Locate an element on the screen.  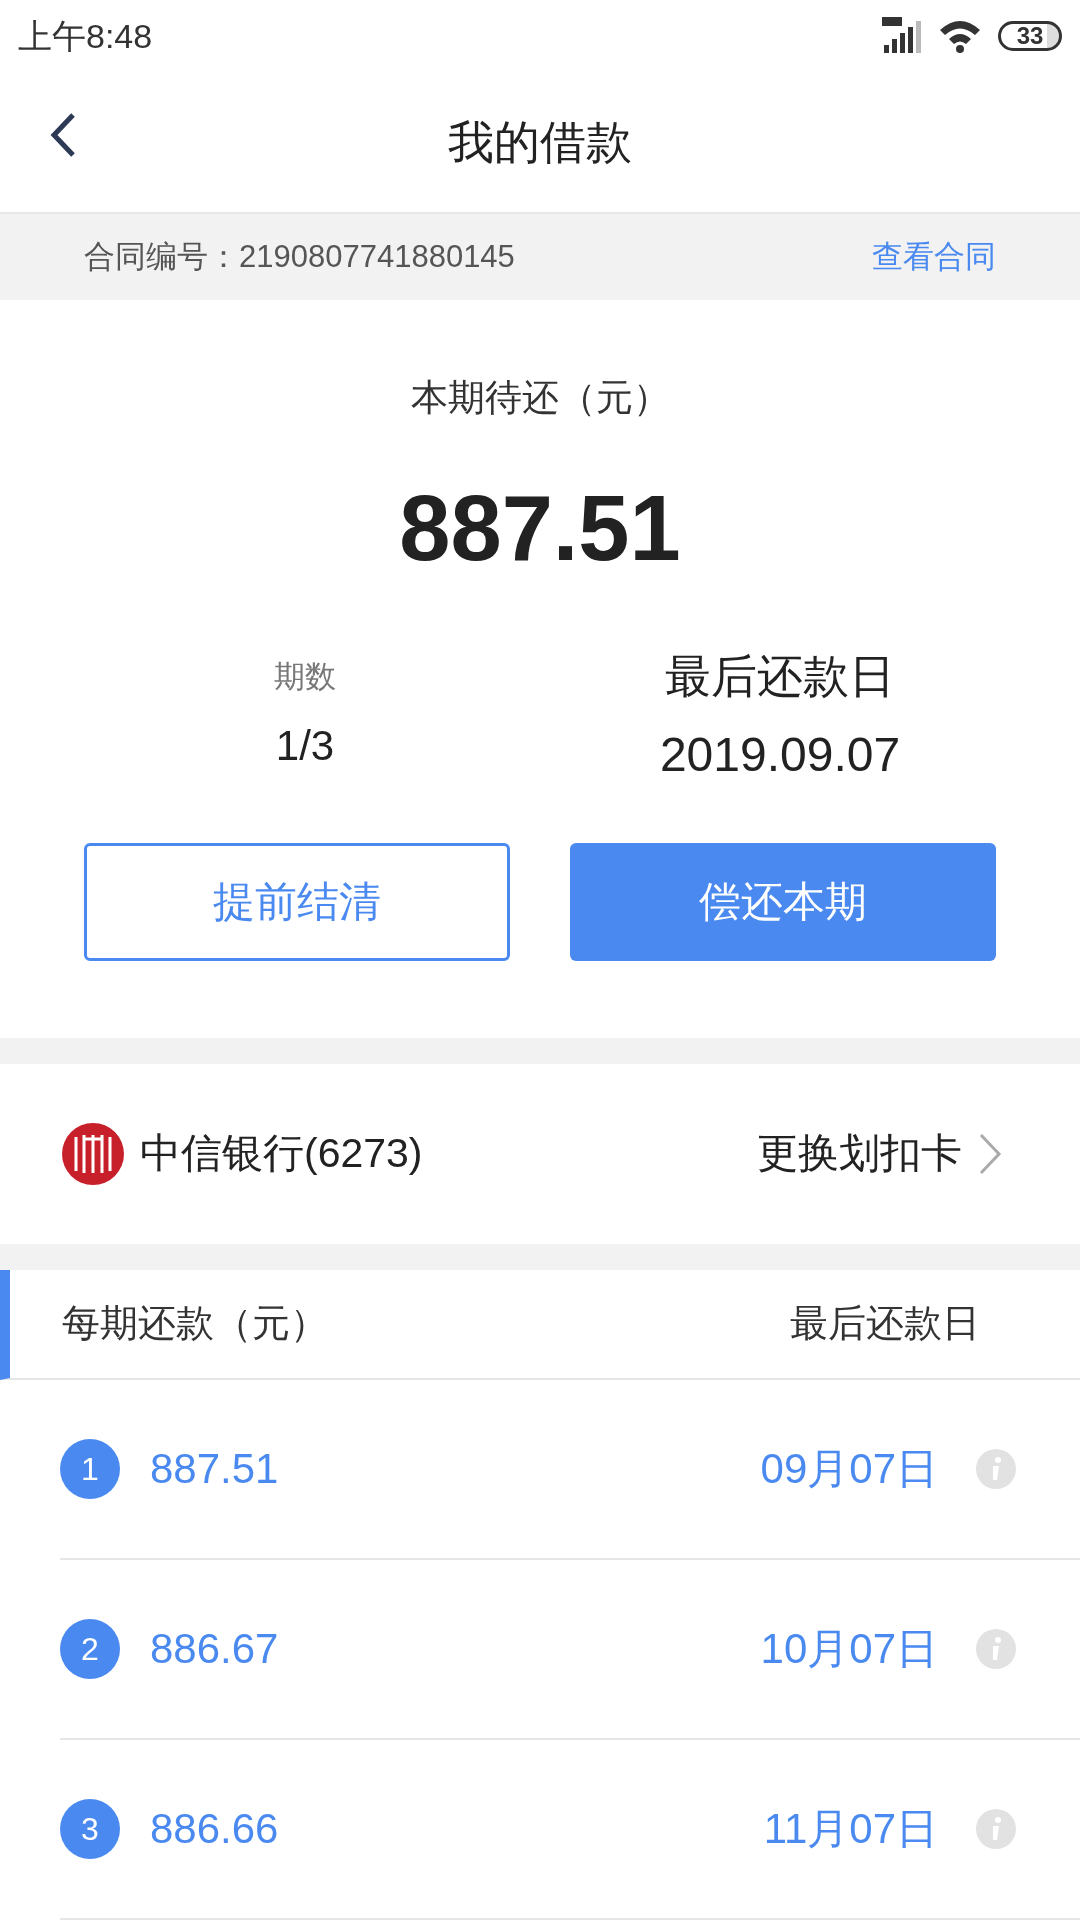
installment-number: 3 is located at coordinates (90, 1828).